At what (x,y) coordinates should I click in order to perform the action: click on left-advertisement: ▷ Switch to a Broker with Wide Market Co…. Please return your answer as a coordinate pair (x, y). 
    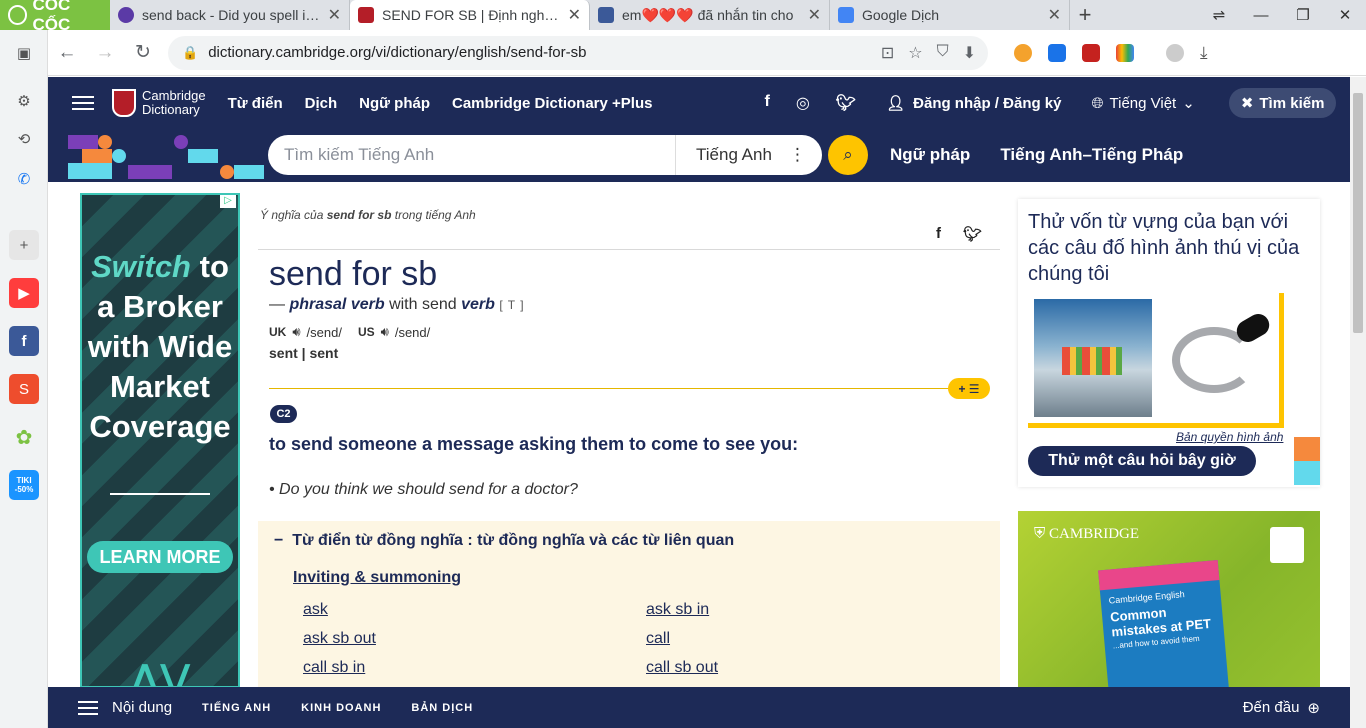
    Looking at the image, I should click on (160, 440).